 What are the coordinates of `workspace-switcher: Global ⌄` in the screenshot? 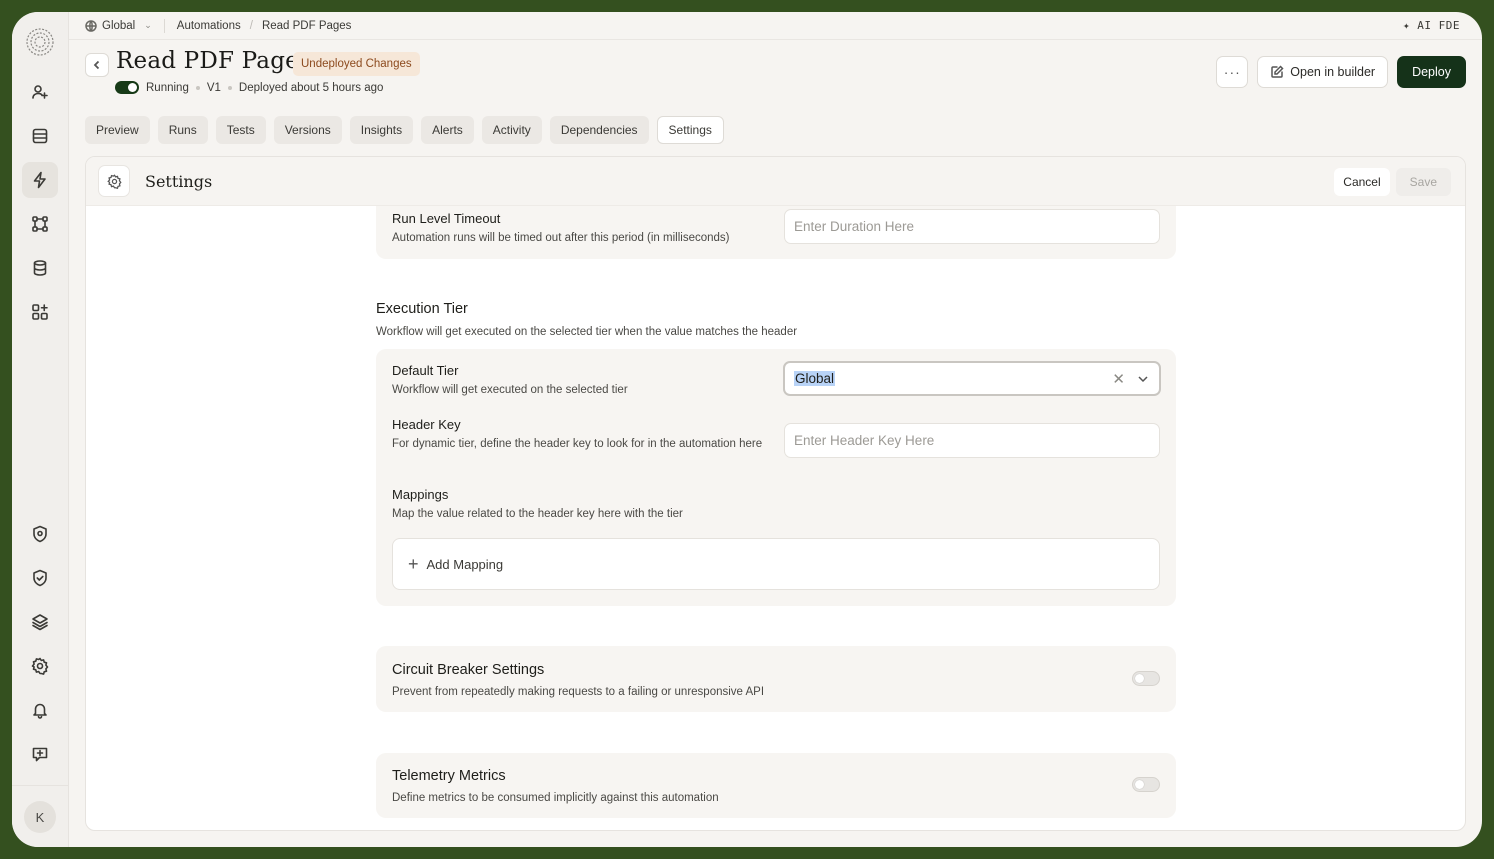 It's located at (118, 26).